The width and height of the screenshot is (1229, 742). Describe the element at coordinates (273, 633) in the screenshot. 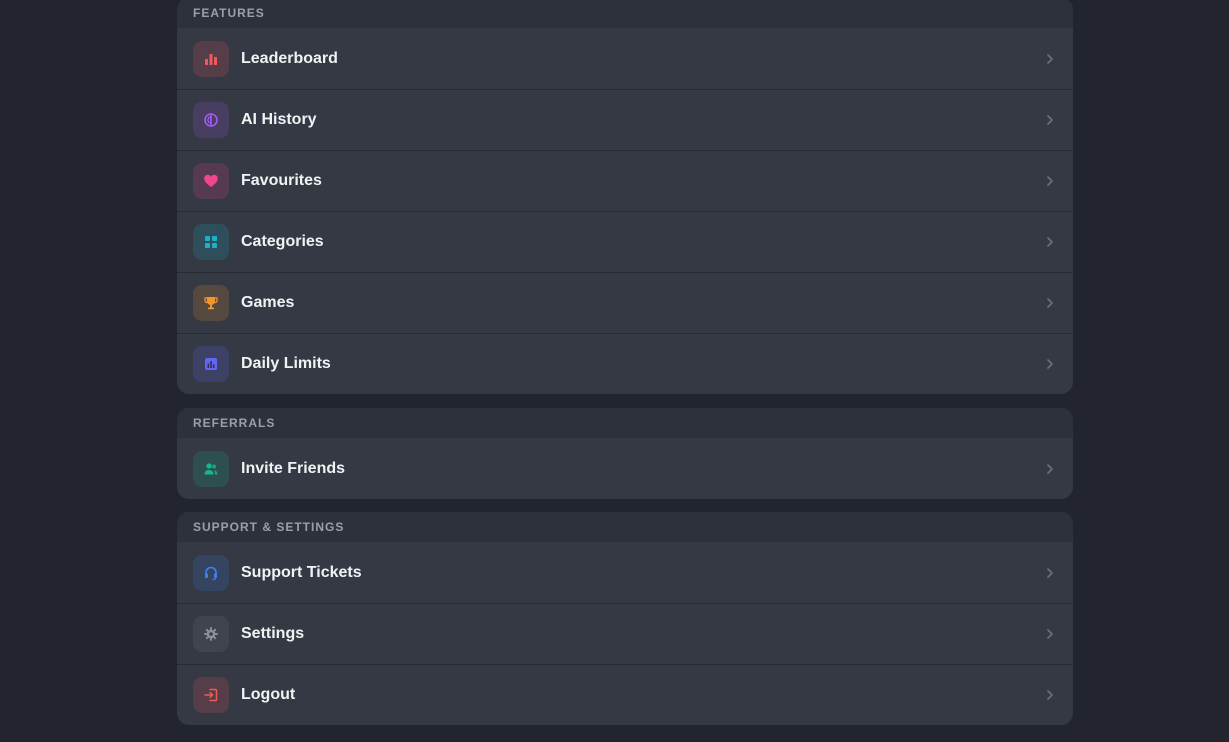

I see `settings-label: Settings` at that location.